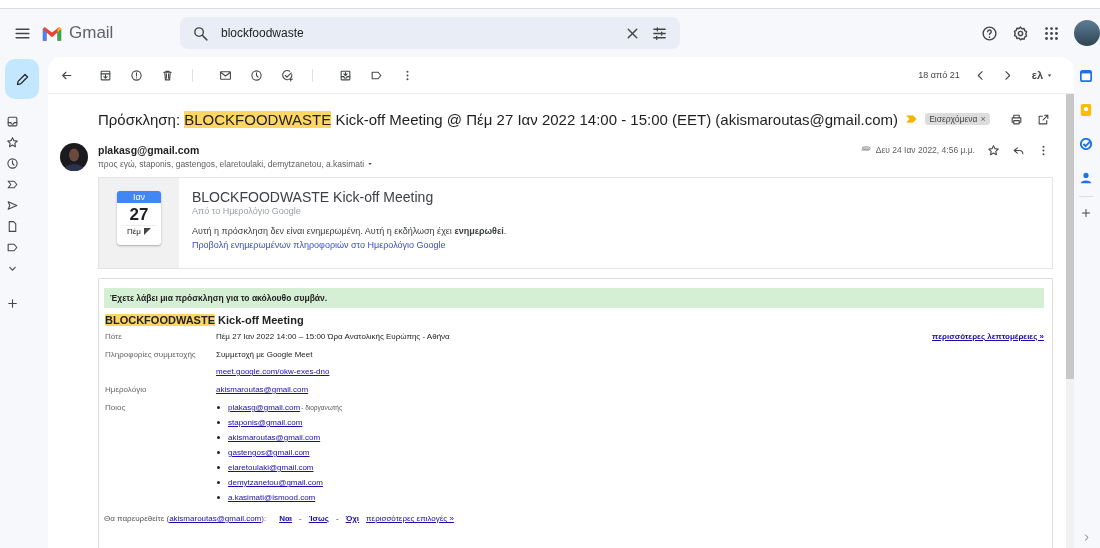  I want to click on invitation-banner: Έχετε λάβει μια πρόσκληση για το ακόλουθο συμβάν., so click(574, 298).